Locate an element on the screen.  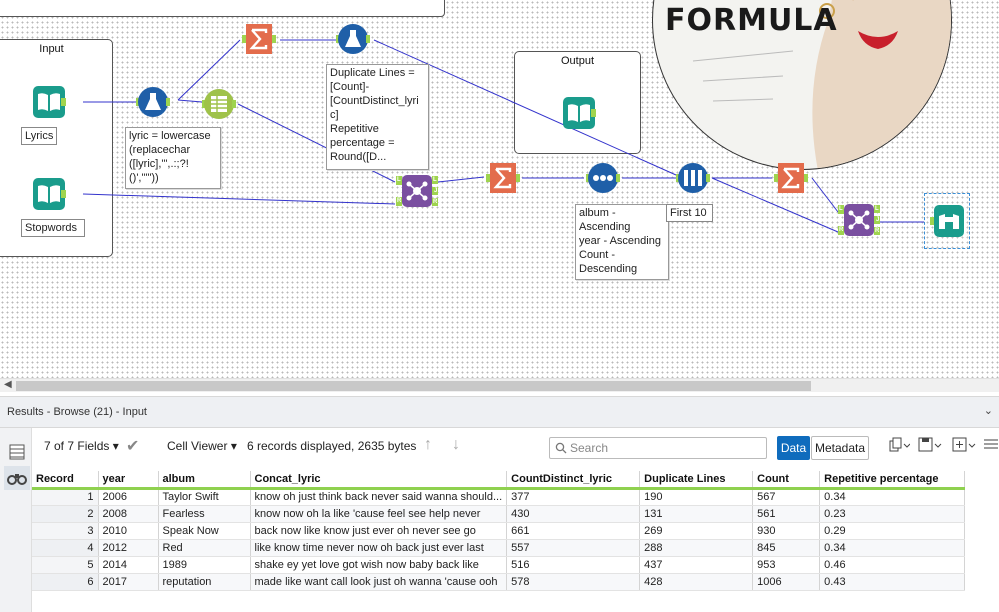
metadata-tab: Metadata is located at coordinates (840, 448).